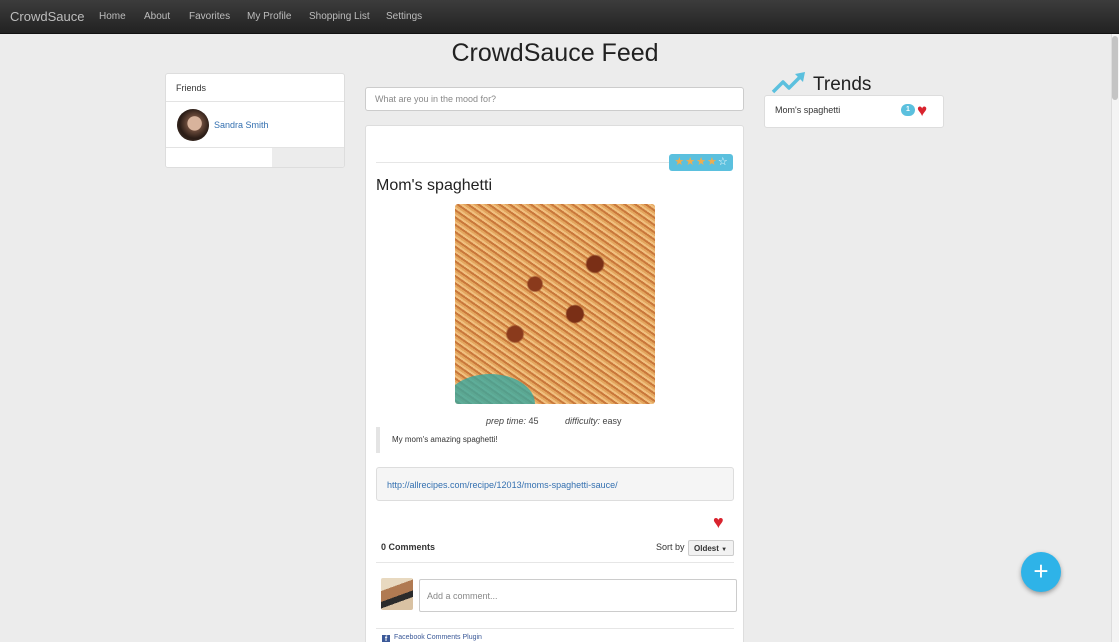  What do you see at coordinates (554, 99) in the screenshot?
I see `search-input` at bounding box center [554, 99].